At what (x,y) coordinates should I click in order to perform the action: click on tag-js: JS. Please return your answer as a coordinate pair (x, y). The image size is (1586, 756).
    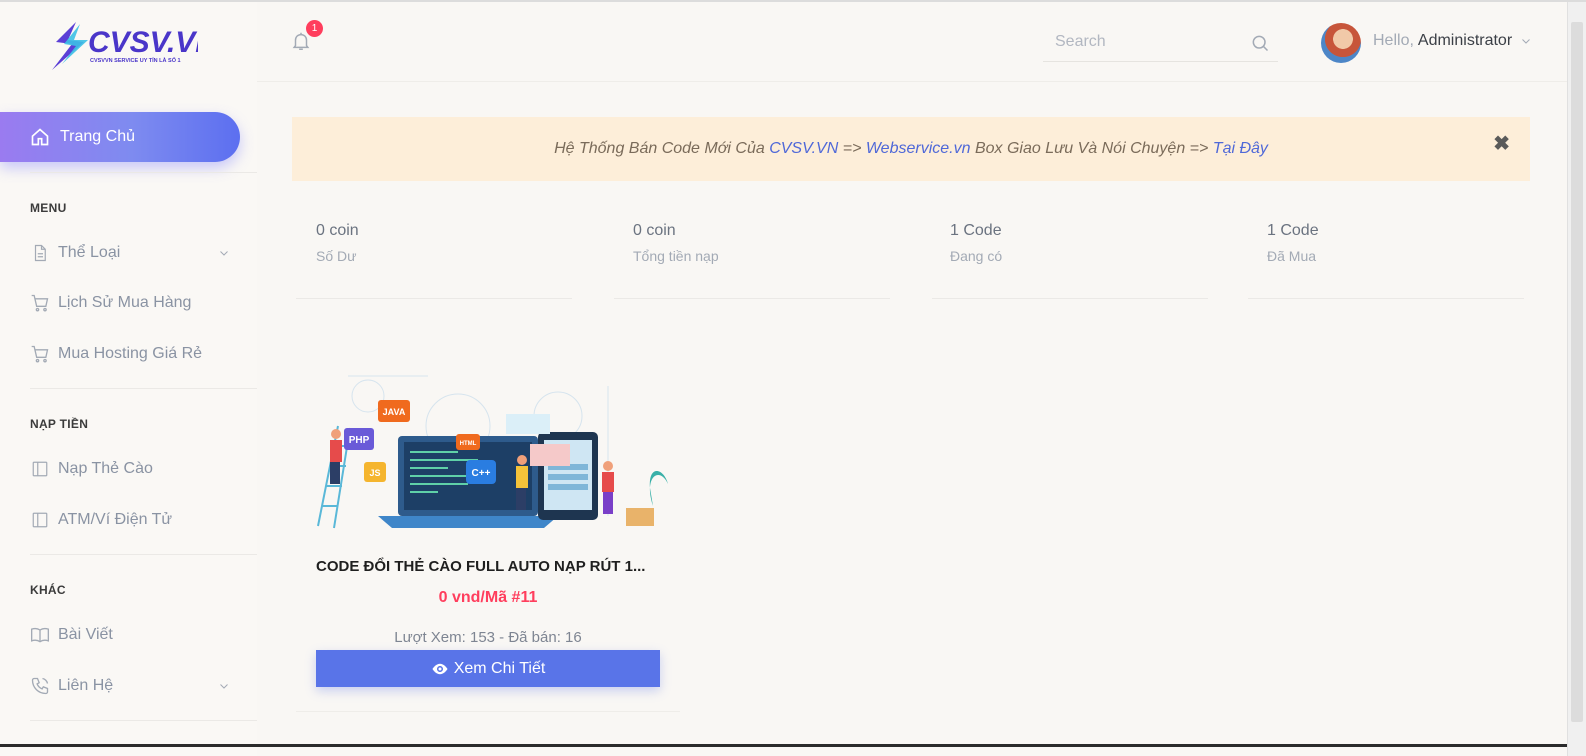
    Looking at the image, I should click on (374, 473).